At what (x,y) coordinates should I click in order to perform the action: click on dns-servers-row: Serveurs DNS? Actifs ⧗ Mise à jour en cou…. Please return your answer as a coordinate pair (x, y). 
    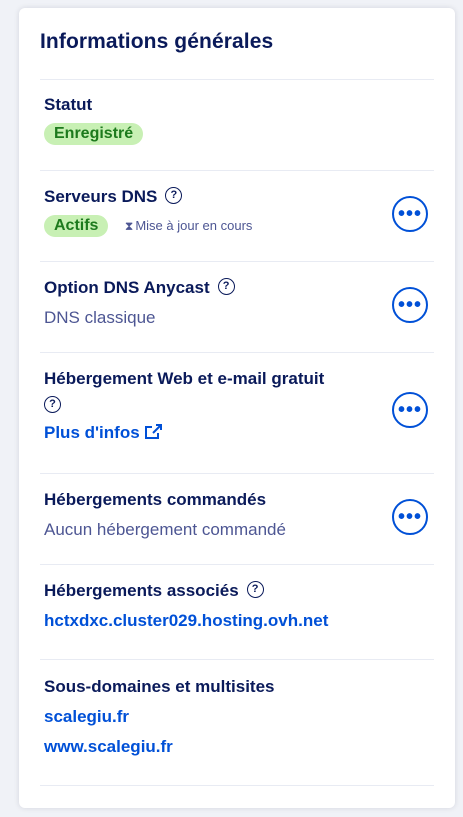
    Looking at the image, I should click on (239, 211).